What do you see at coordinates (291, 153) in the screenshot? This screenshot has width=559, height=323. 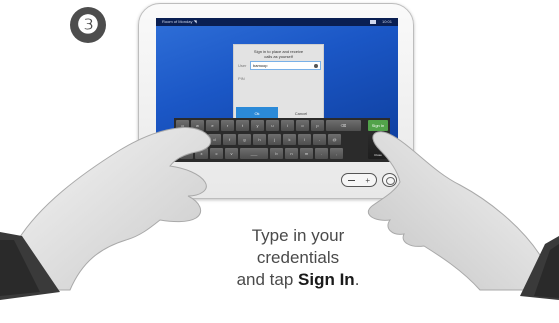 I see `key: n` at bounding box center [291, 153].